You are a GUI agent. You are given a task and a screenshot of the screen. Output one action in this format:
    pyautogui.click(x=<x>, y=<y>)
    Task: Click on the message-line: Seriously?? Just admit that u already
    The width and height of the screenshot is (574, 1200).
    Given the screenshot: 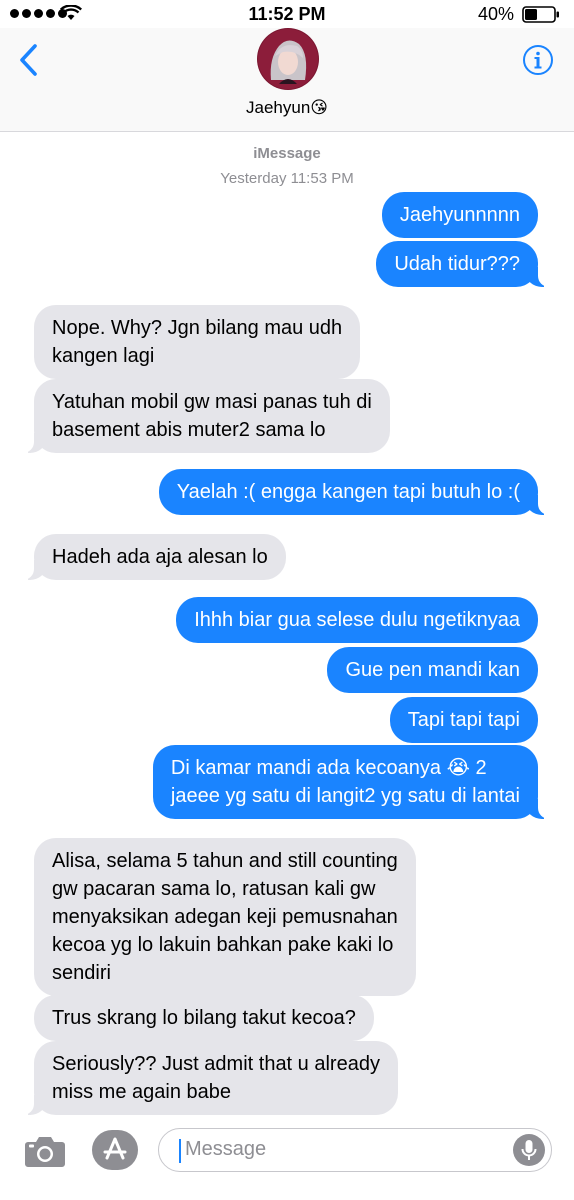 What is the action you would take?
    pyautogui.click(x=216, y=1064)
    